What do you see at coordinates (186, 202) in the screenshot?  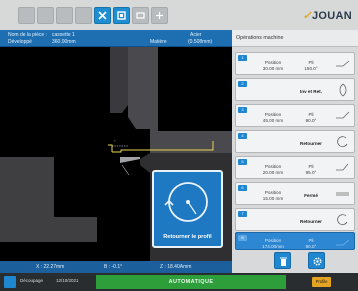 I see `flip-profile-icon` at bounding box center [186, 202].